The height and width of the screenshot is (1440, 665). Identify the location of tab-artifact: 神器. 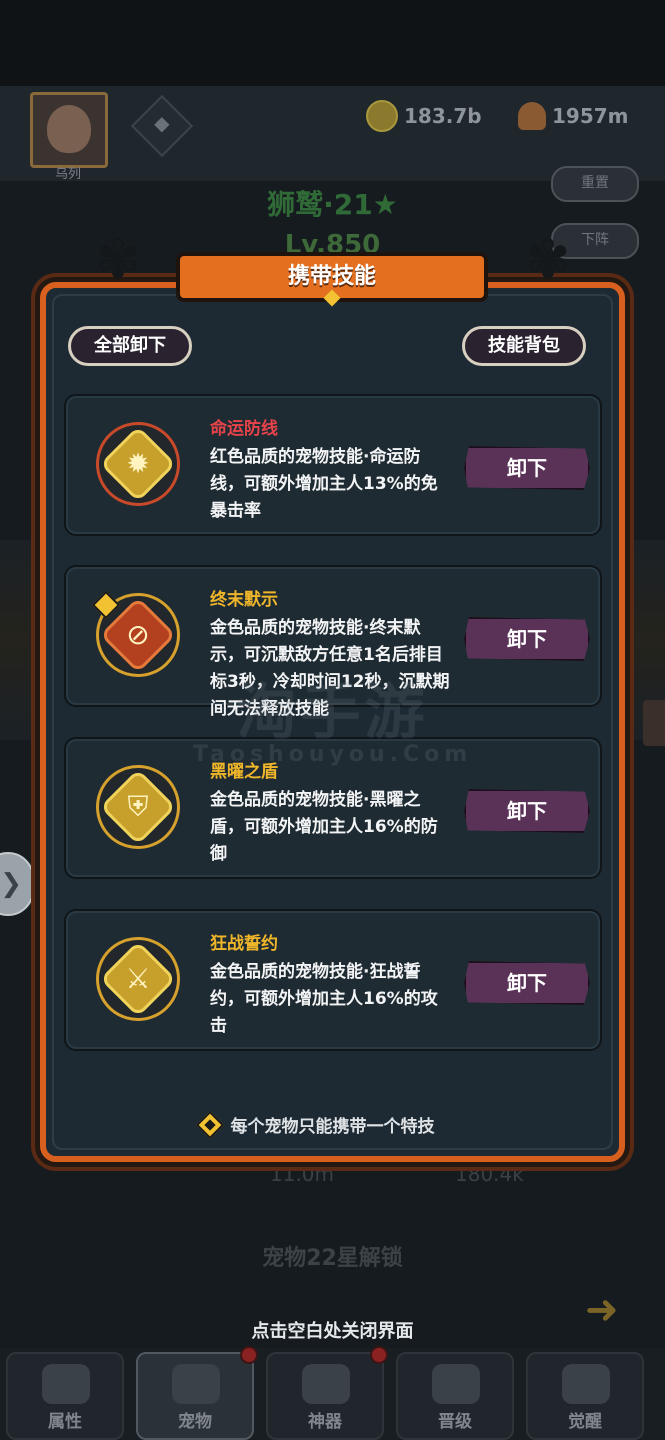
(325, 1396).